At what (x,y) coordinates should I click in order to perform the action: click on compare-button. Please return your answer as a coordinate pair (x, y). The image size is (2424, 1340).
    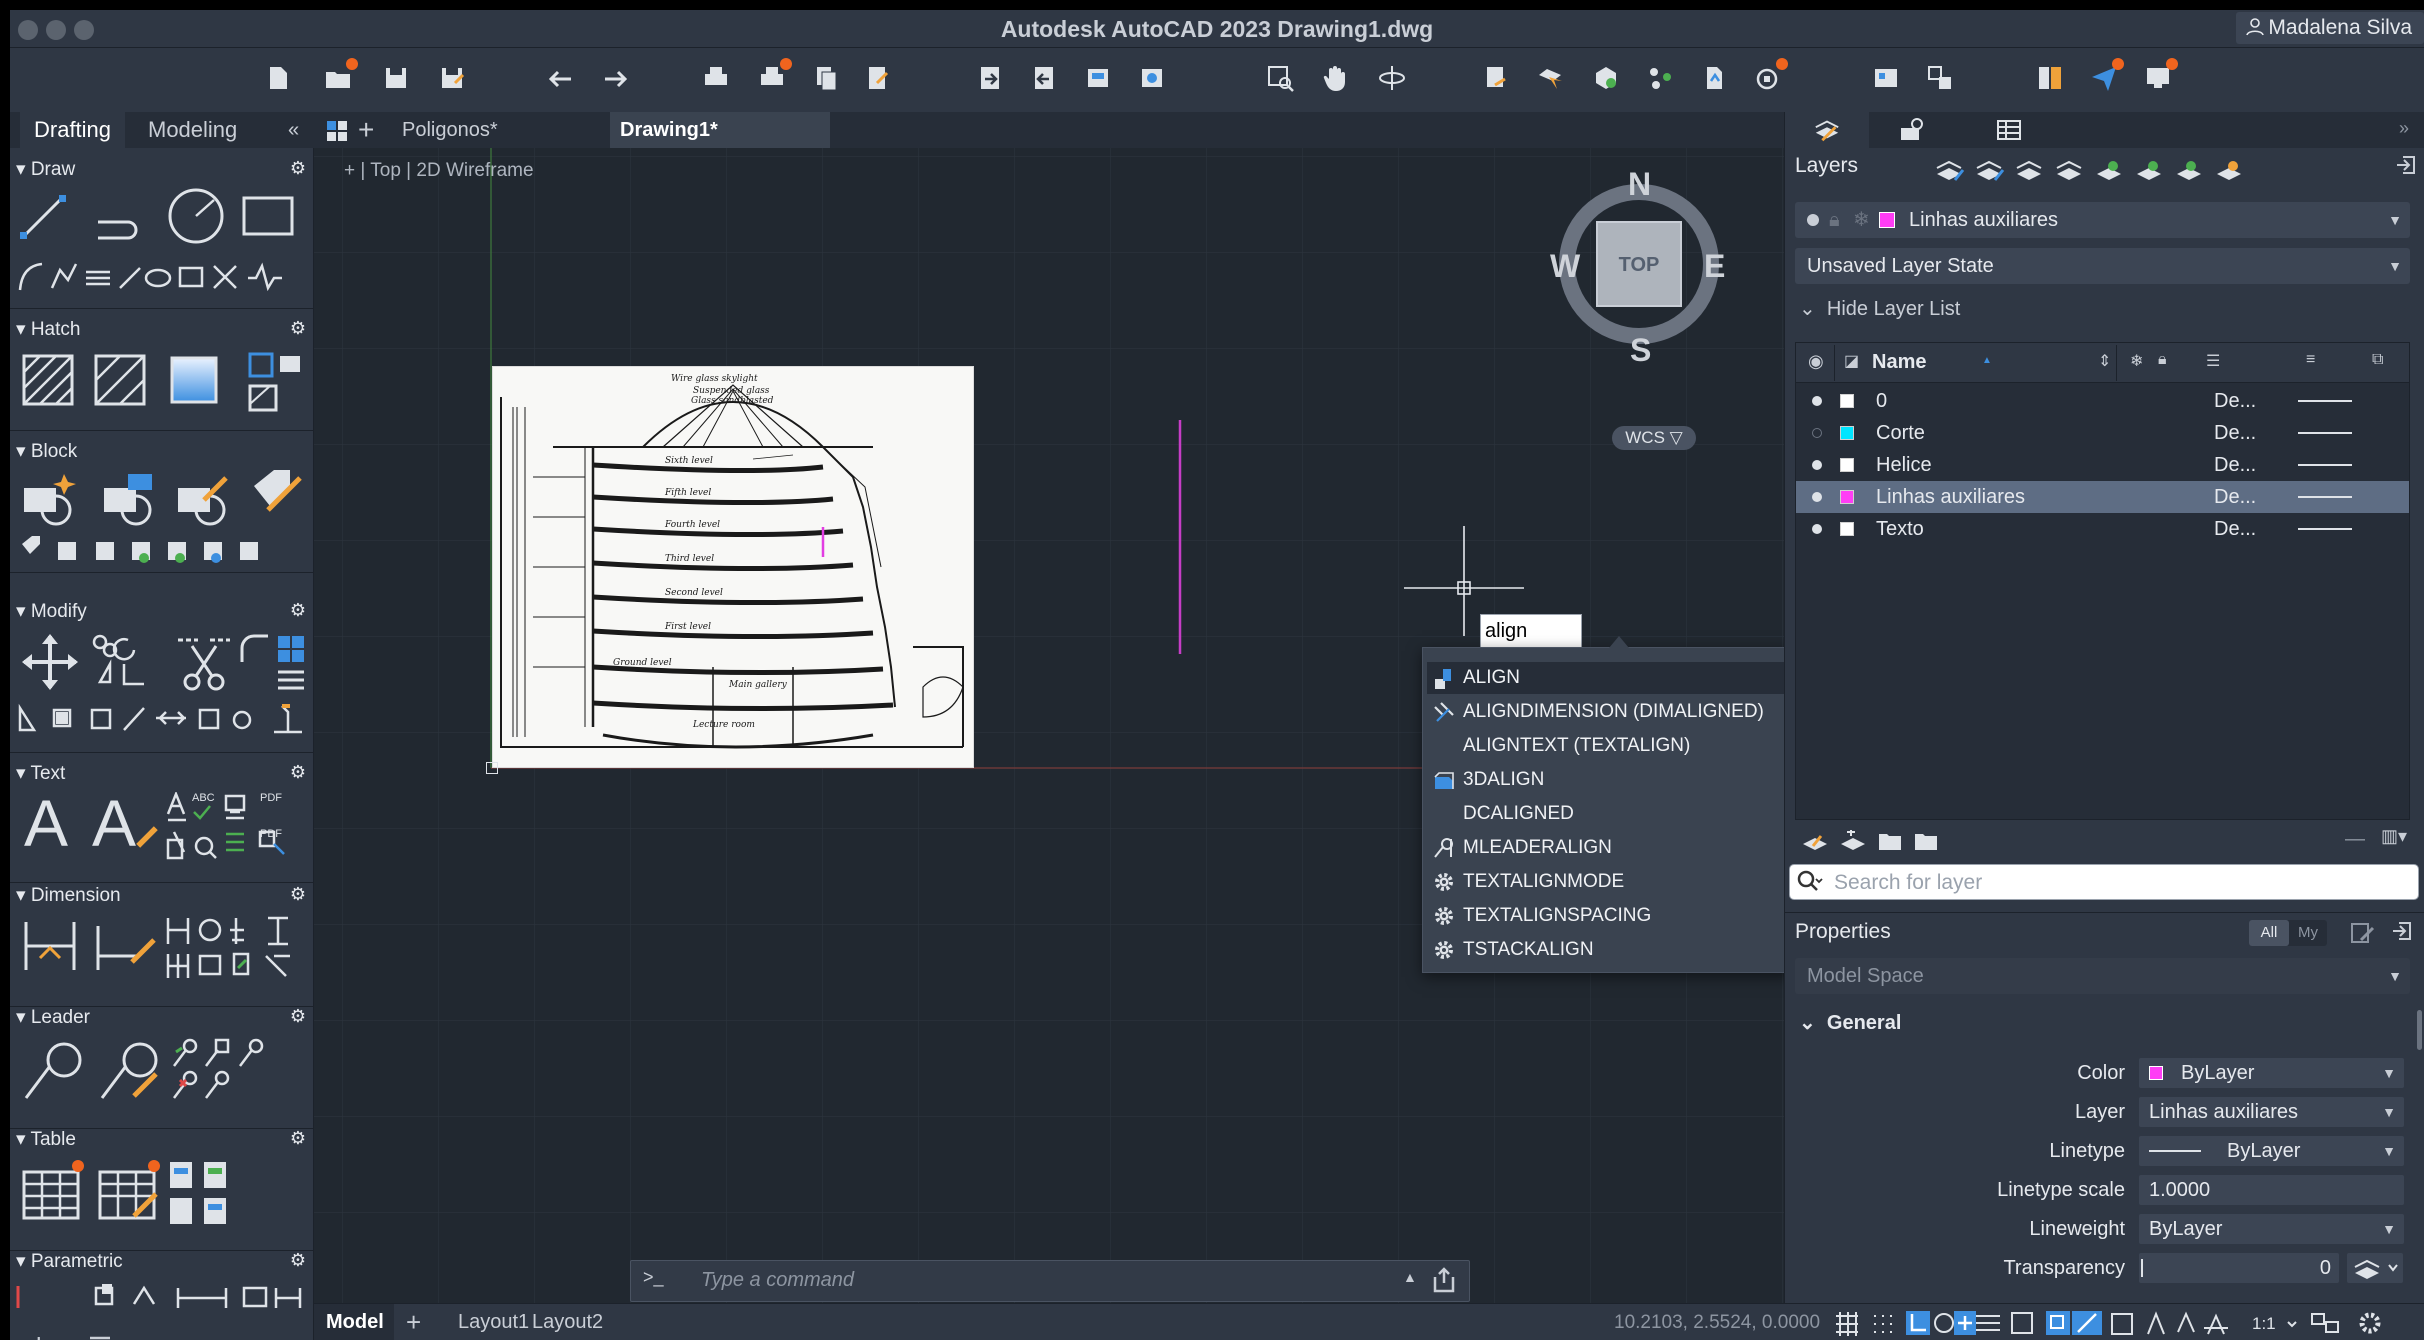
    Looking at the image, I should click on (2050, 78).